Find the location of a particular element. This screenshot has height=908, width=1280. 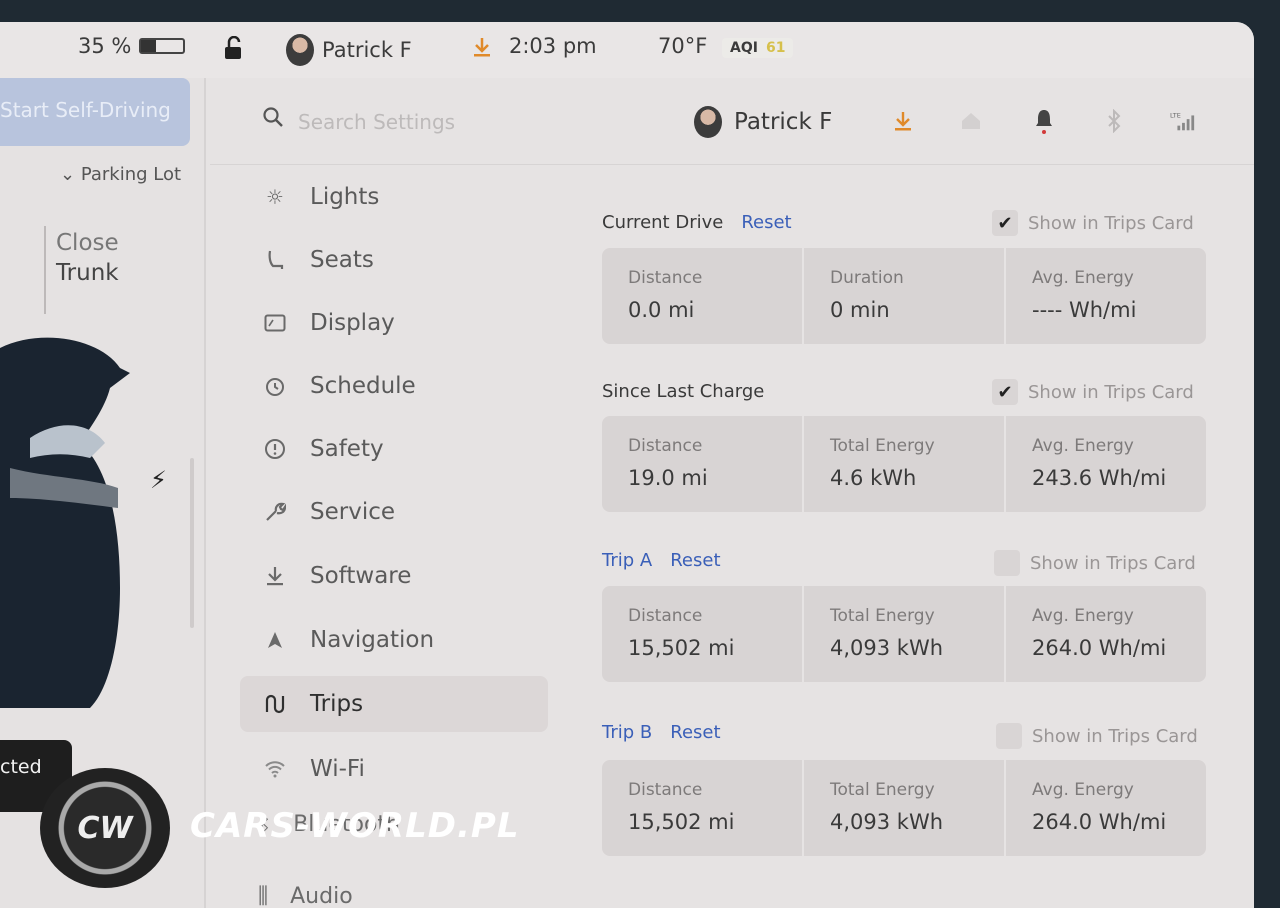

stat-value: 0 min is located at coordinates (860, 310).